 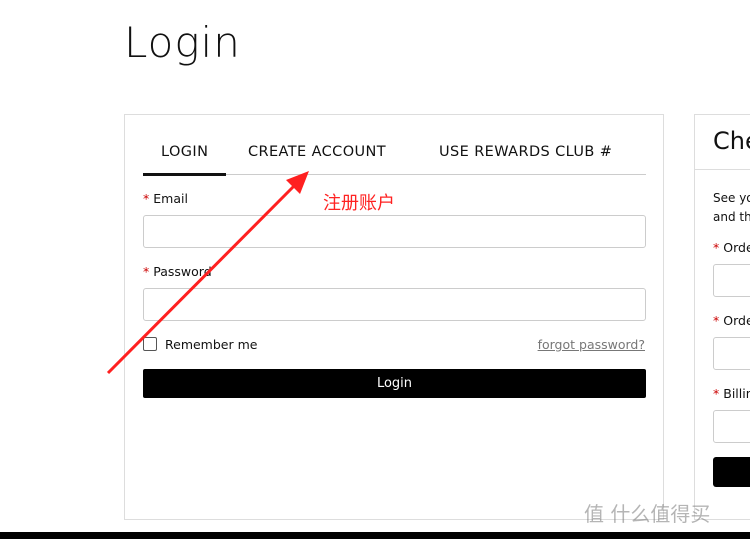 What do you see at coordinates (375, 535) in the screenshot?
I see `bottom-bar` at bounding box center [375, 535].